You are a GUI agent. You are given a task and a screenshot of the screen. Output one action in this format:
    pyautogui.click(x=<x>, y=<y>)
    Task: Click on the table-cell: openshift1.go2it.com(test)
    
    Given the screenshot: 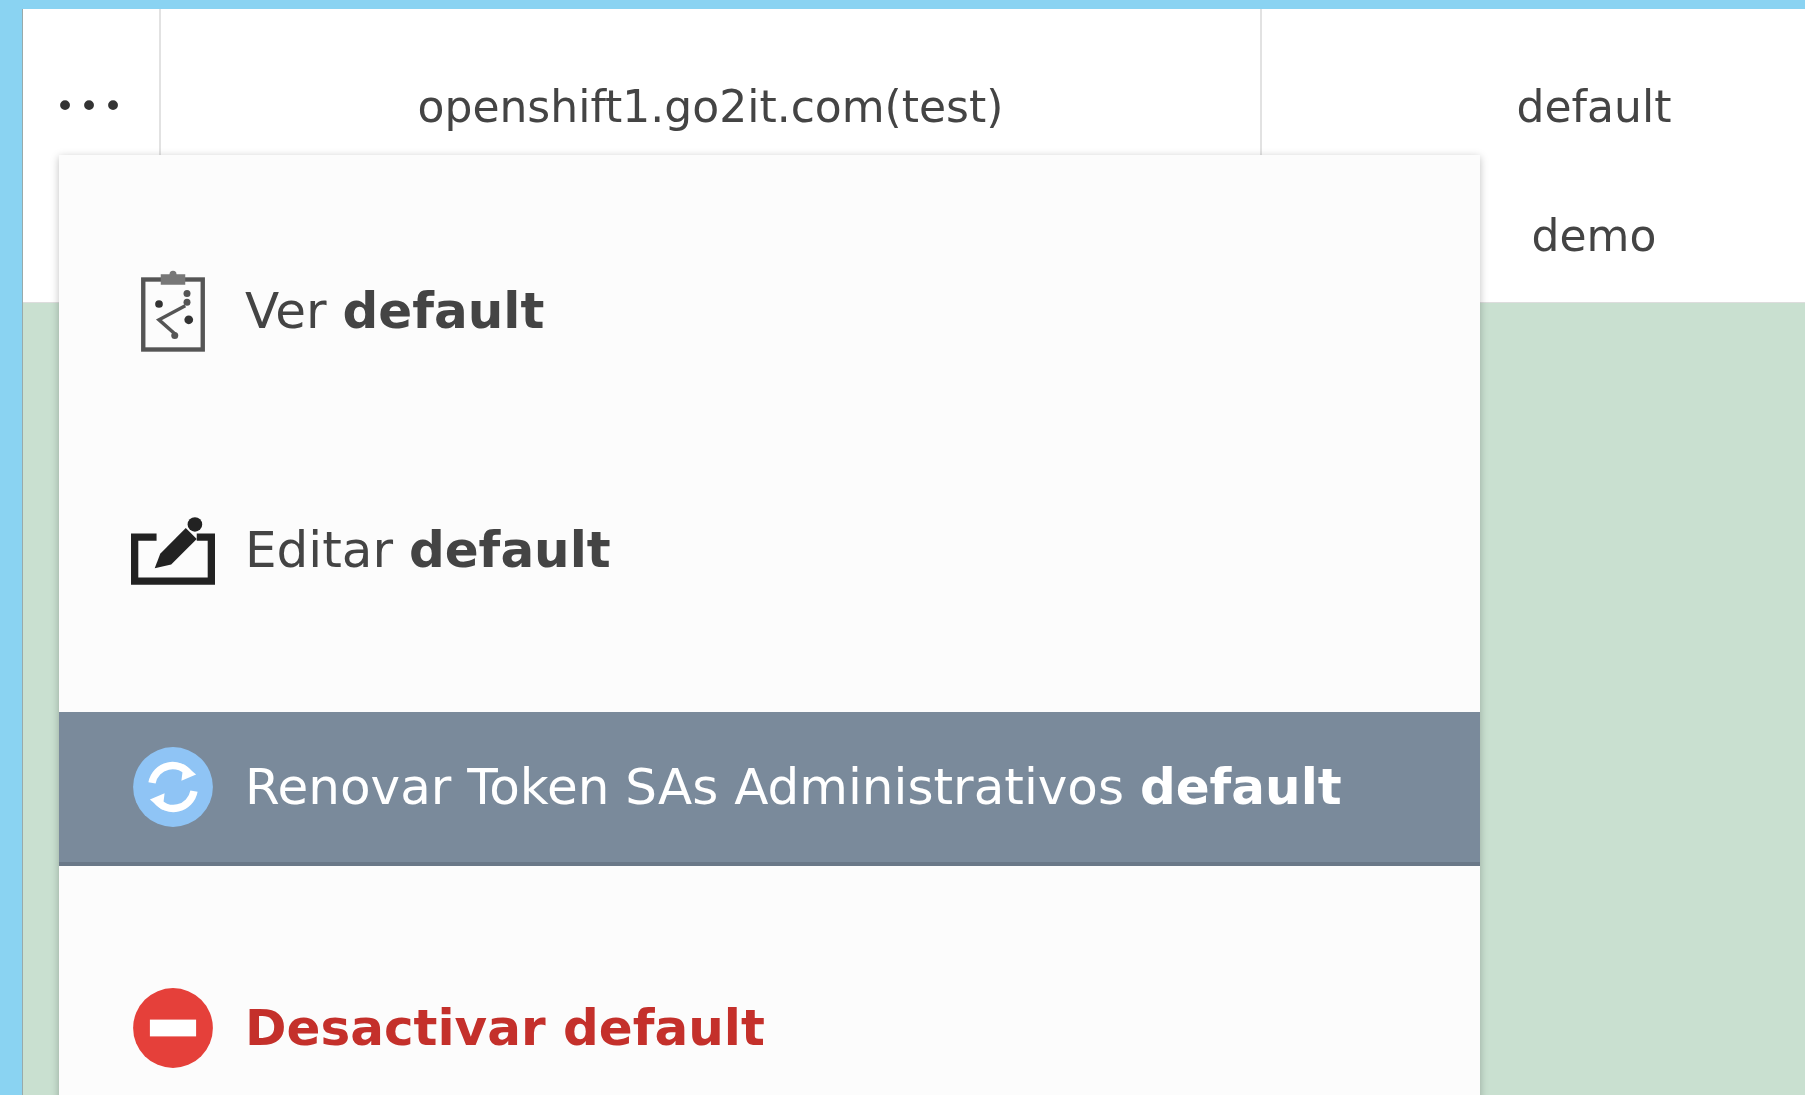 What is the action you would take?
    pyautogui.click(x=710, y=106)
    